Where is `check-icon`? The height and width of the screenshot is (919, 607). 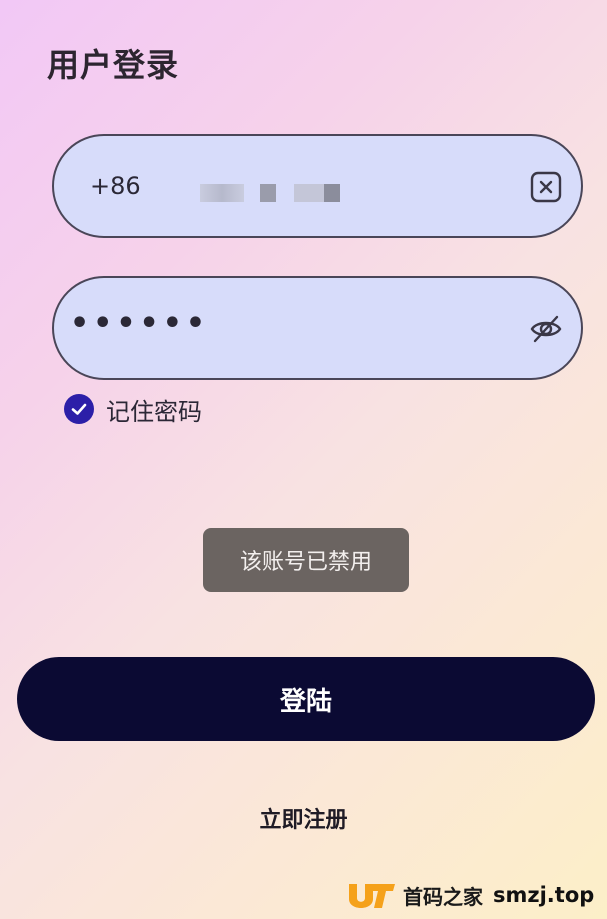
check-icon is located at coordinates (79, 409).